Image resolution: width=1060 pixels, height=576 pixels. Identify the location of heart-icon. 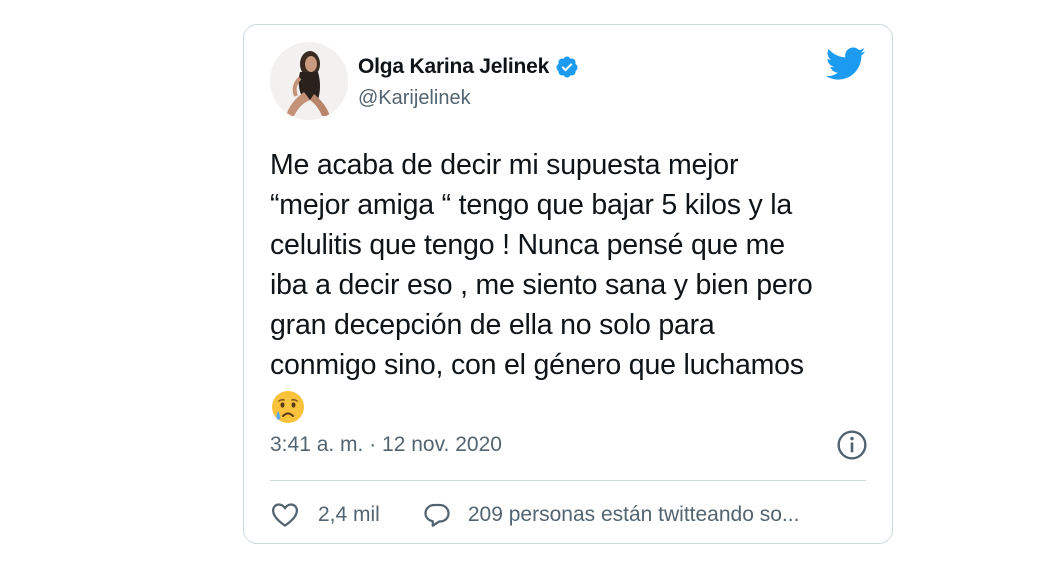
(285, 515).